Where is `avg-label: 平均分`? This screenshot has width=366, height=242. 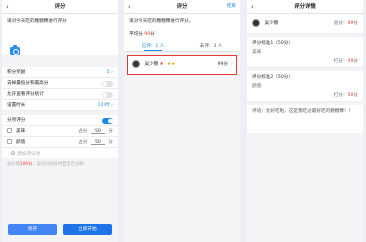 avg-label: 平均分 is located at coordinates (136, 34).